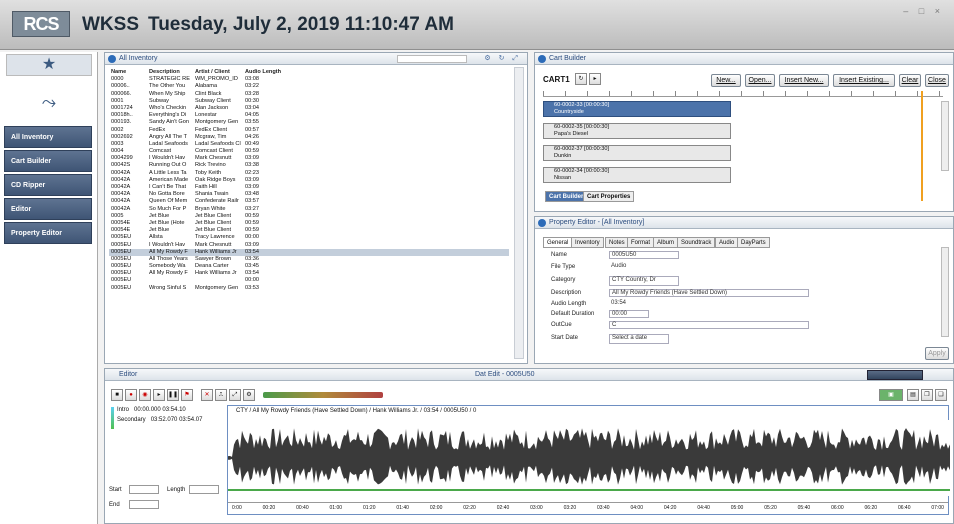 The width and height of the screenshot is (954, 524). Describe the element at coordinates (617, 242) in the screenshot. I see `tab-notes: Notes` at that location.